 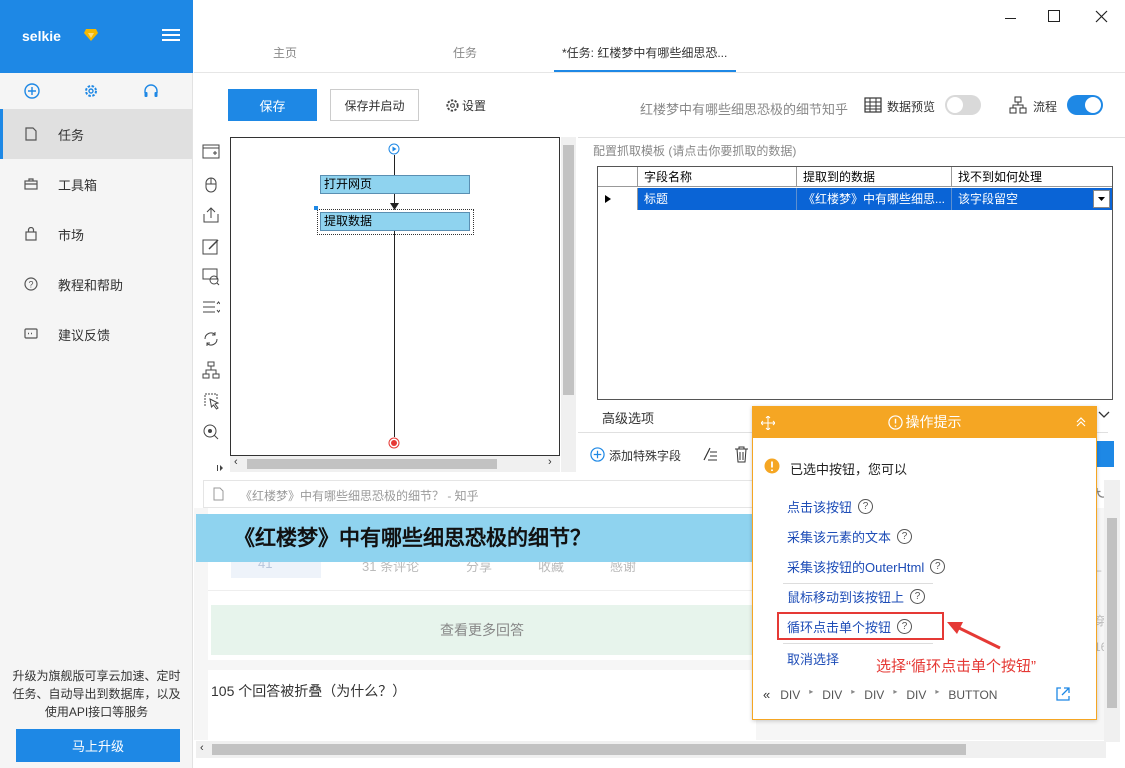 What do you see at coordinates (550, 462) in the screenshot?
I see `scroll-right-icon: ›` at bounding box center [550, 462].